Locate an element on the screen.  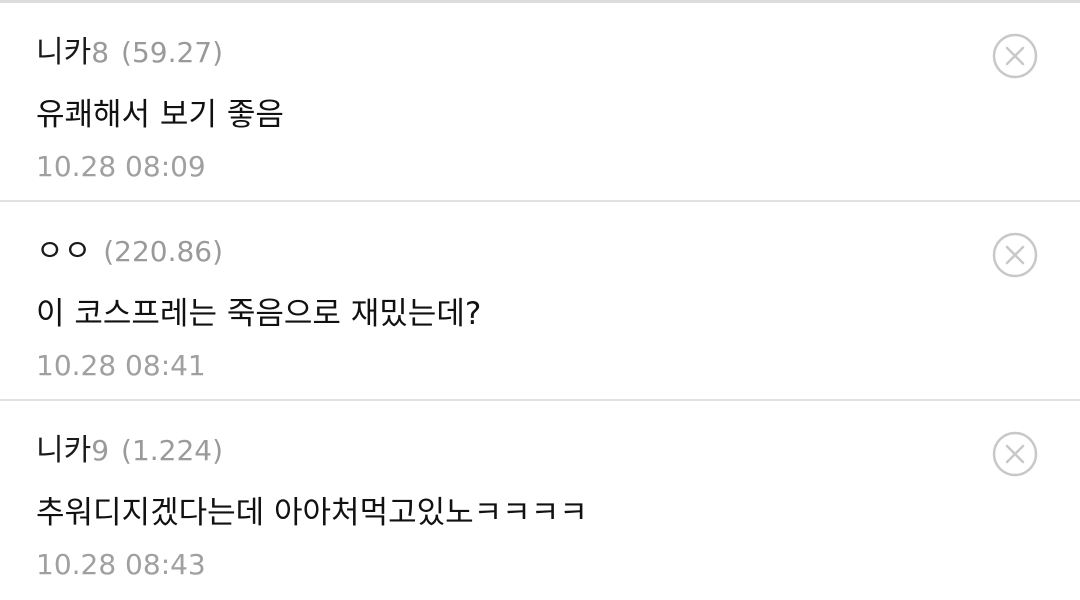
comment-author-suffix: 8 is located at coordinates (100, 52).